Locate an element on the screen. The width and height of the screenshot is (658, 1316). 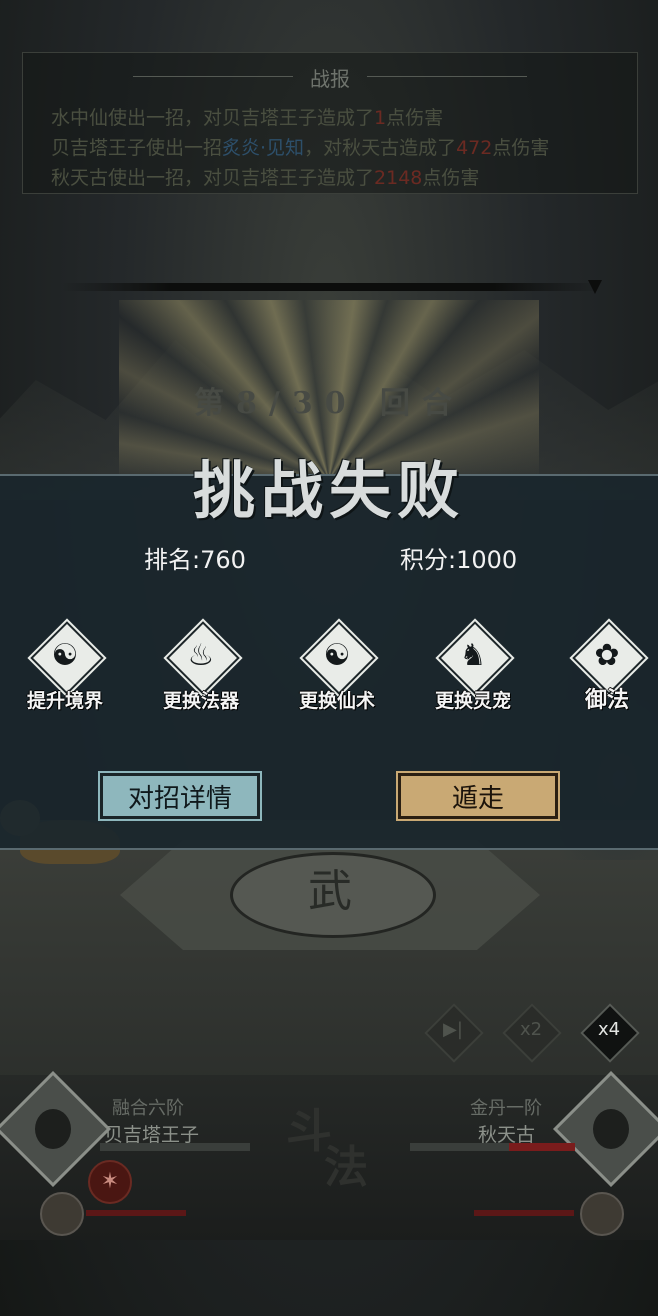
skip-button: ▶| is located at coordinates (454, 1033).